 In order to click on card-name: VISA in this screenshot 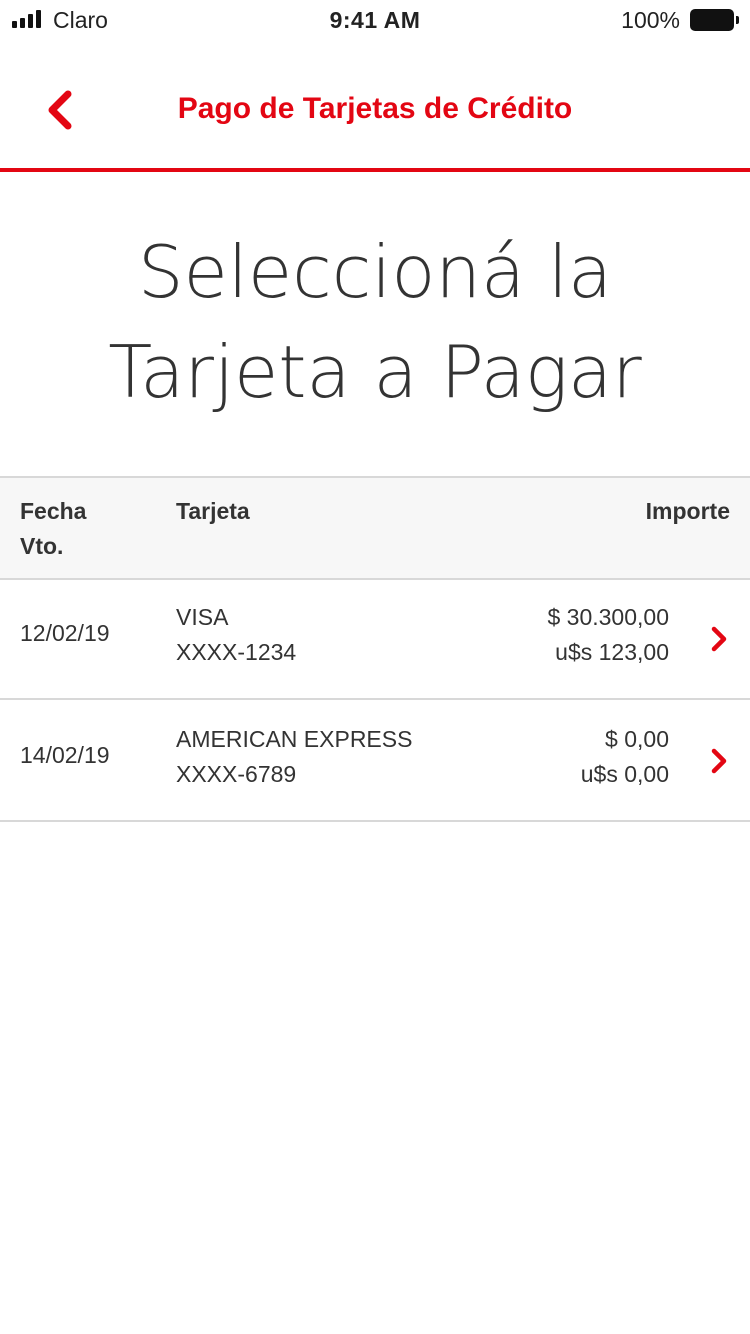, I will do `click(202, 617)`.